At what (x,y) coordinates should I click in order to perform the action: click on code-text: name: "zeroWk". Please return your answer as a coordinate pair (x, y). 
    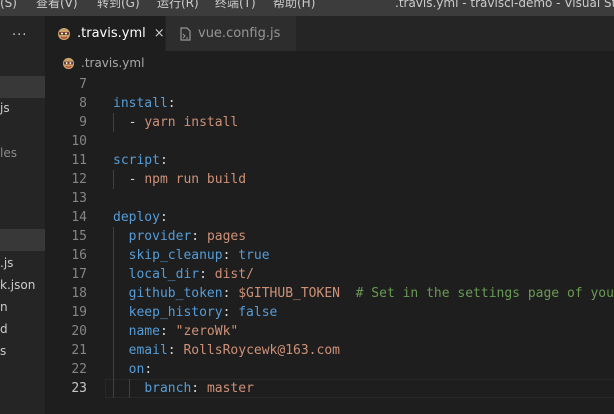
    Looking at the image, I should click on (176, 331).